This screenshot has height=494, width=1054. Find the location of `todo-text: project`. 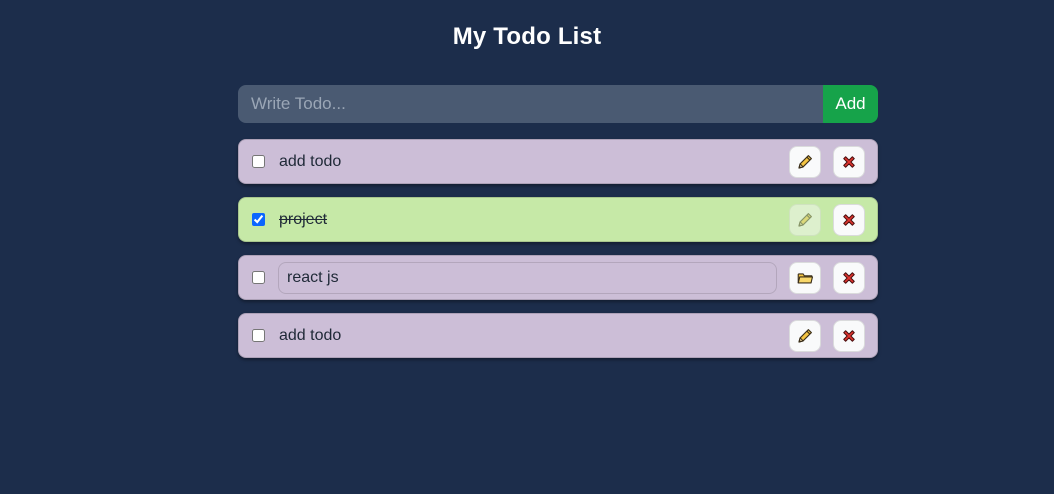

todo-text: project is located at coordinates (303, 219).